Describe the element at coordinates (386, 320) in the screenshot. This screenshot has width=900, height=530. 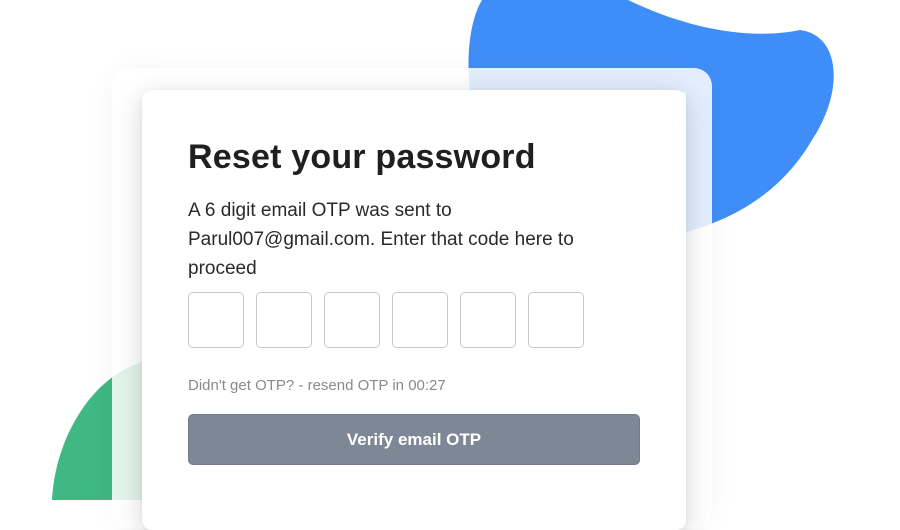
I see `otp-input-group` at that location.